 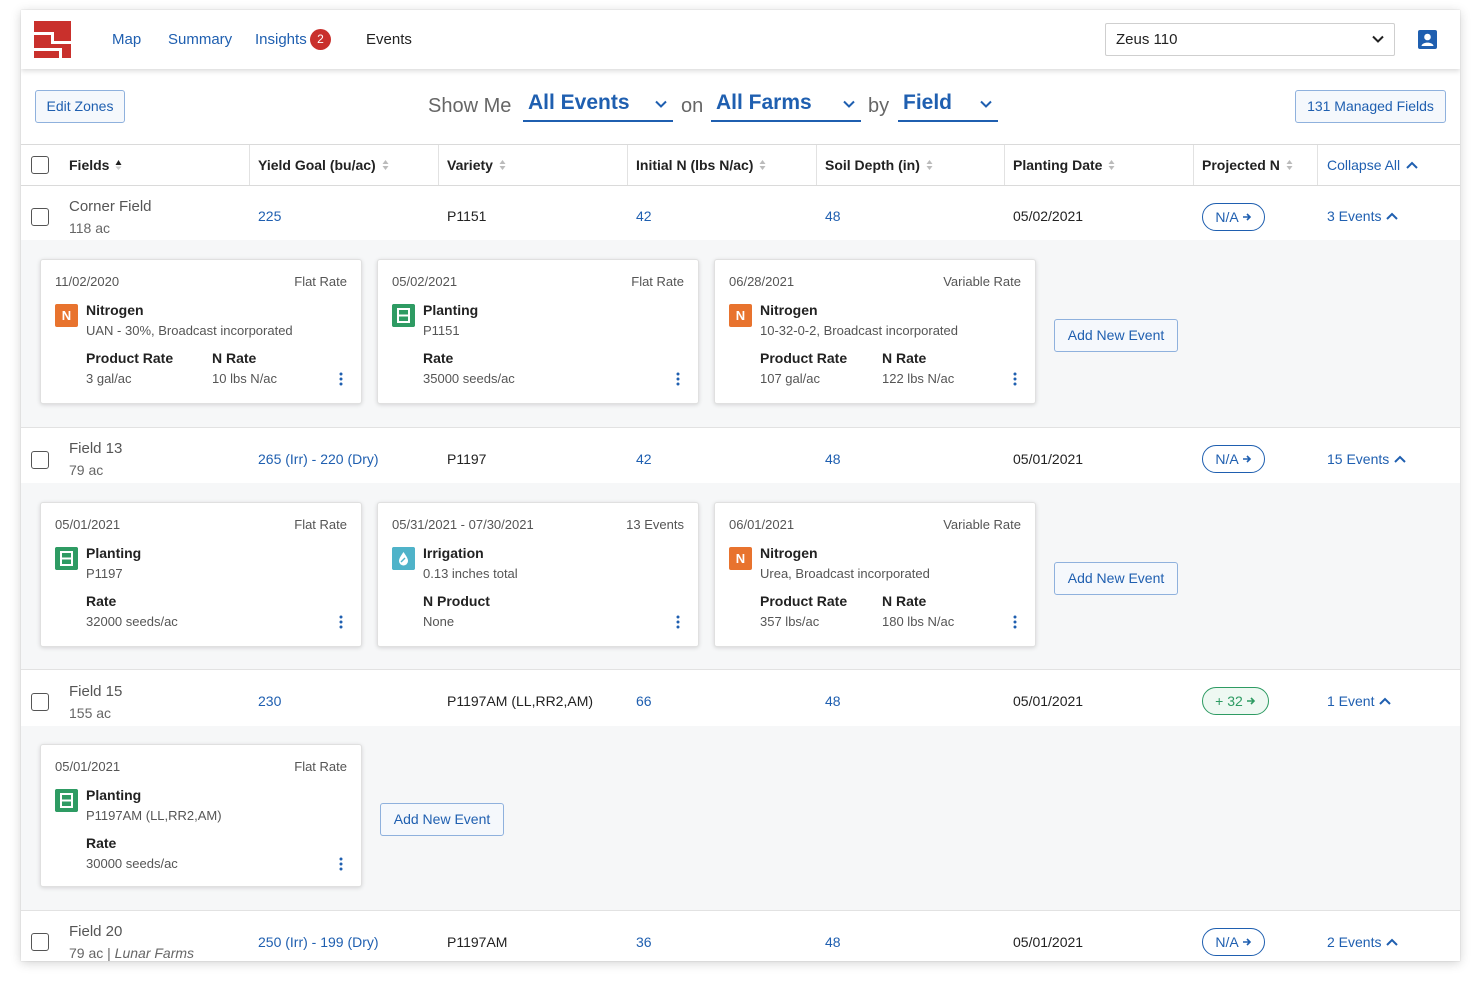 What do you see at coordinates (1370, 106) in the screenshot?
I see `managed-fields-button: 131 Managed Fields` at bounding box center [1370, 106].